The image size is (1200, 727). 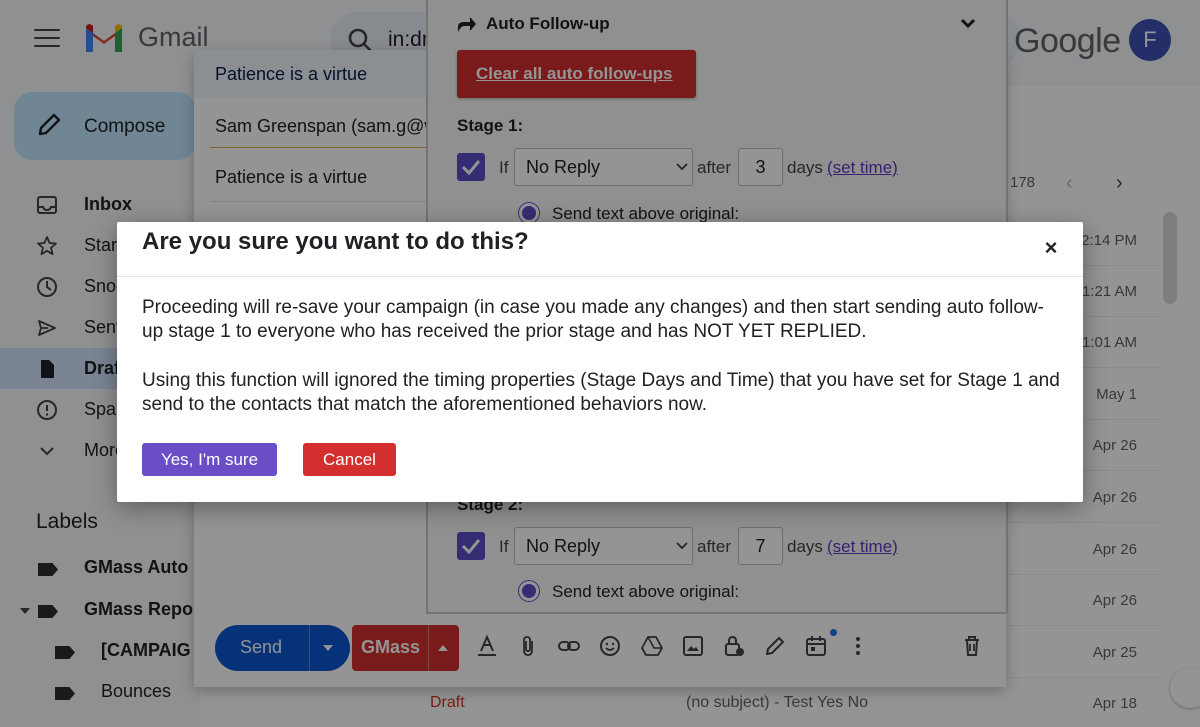 What do you see at coordinates (1051, 248) in the screenshot?
I see `close-icon: ×` at bounding box center [1051, 248].